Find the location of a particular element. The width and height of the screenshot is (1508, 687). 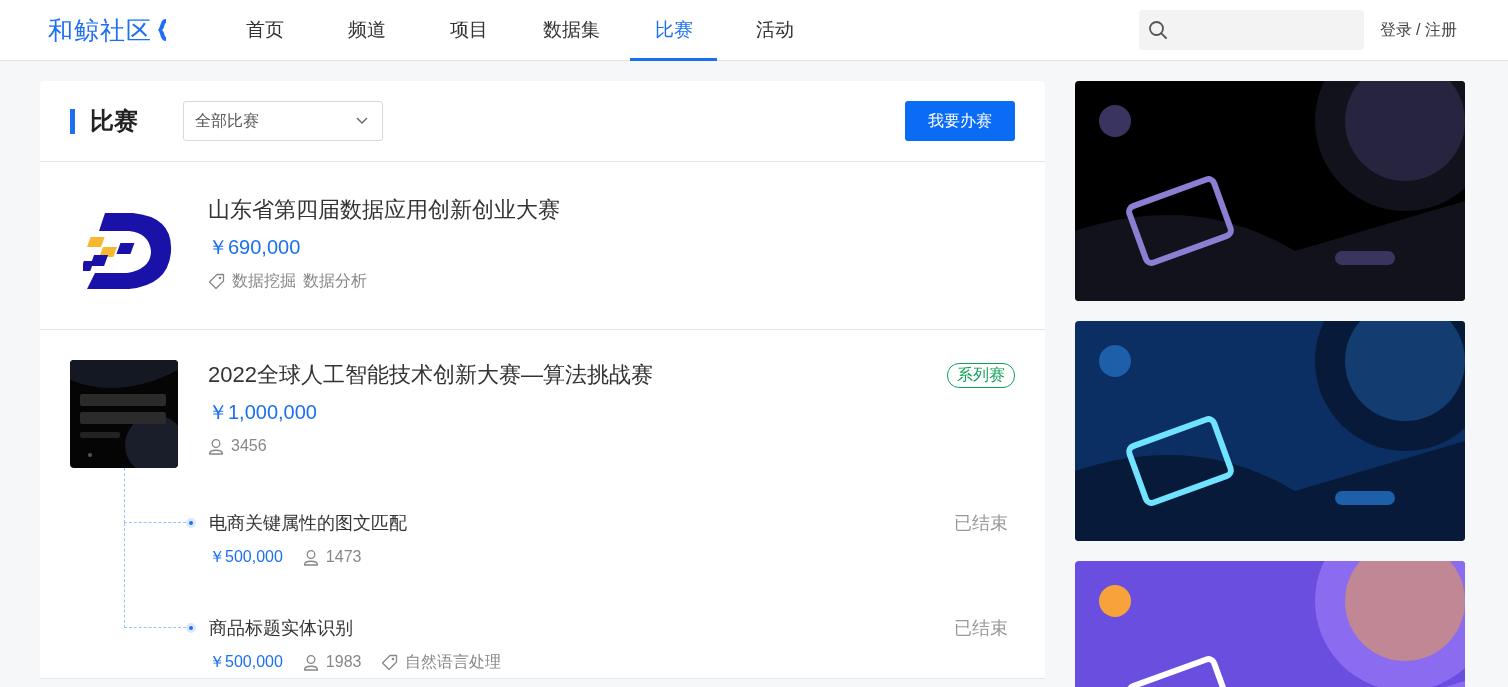

prize-amount: ￥1,000,000 is located at coordinates (262, 412).